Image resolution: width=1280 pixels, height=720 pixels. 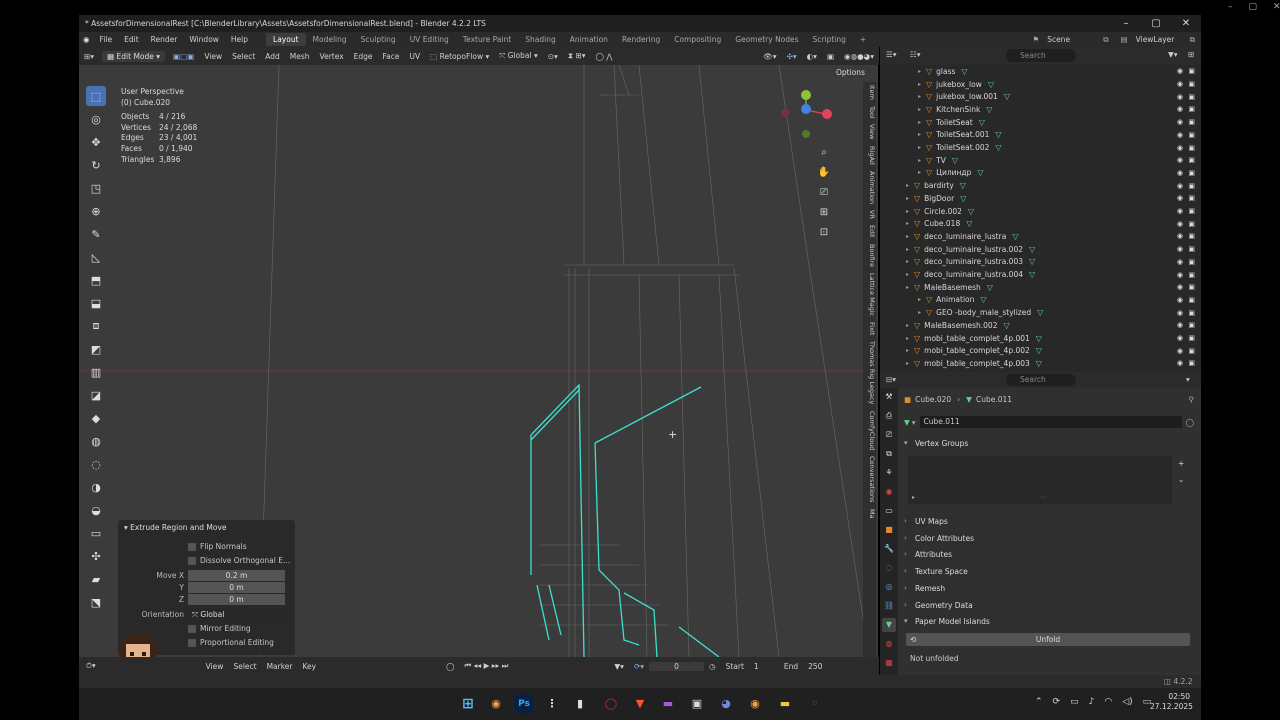 I want to click on section-texture-space: › Texture Space, so click(x=1049, y=571).